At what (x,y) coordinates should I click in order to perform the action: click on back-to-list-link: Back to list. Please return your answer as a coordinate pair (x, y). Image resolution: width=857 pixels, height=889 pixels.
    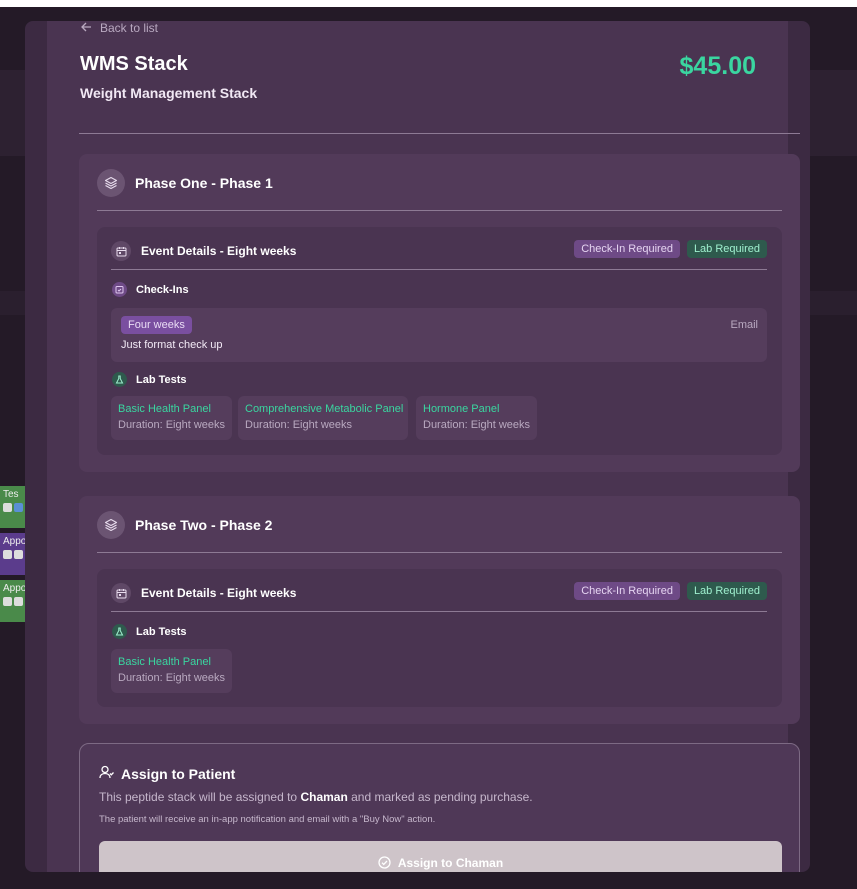
    Looking at the image, I should click on (119, 28).